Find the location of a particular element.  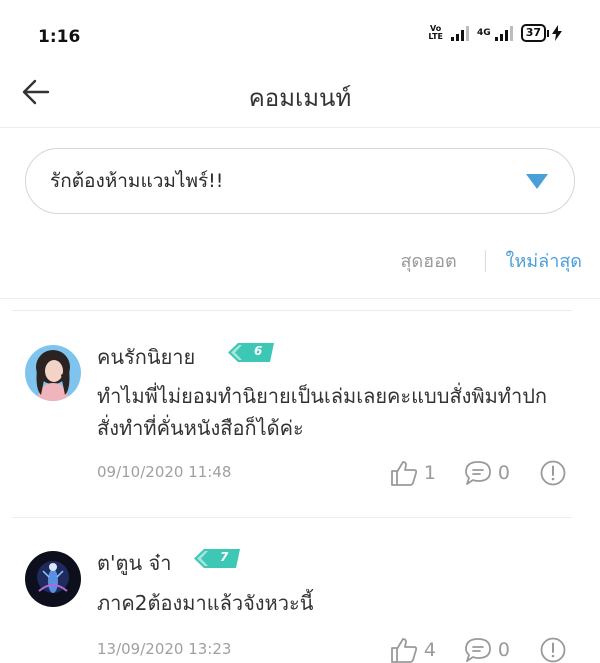

selector-label: รักต้องห้ามแวมไพร์!! is located at coordinates (137, 181).